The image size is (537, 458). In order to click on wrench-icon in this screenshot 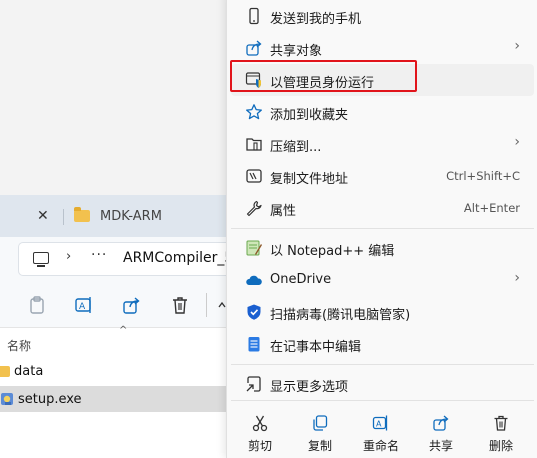, I will do `click(254, 208)`.